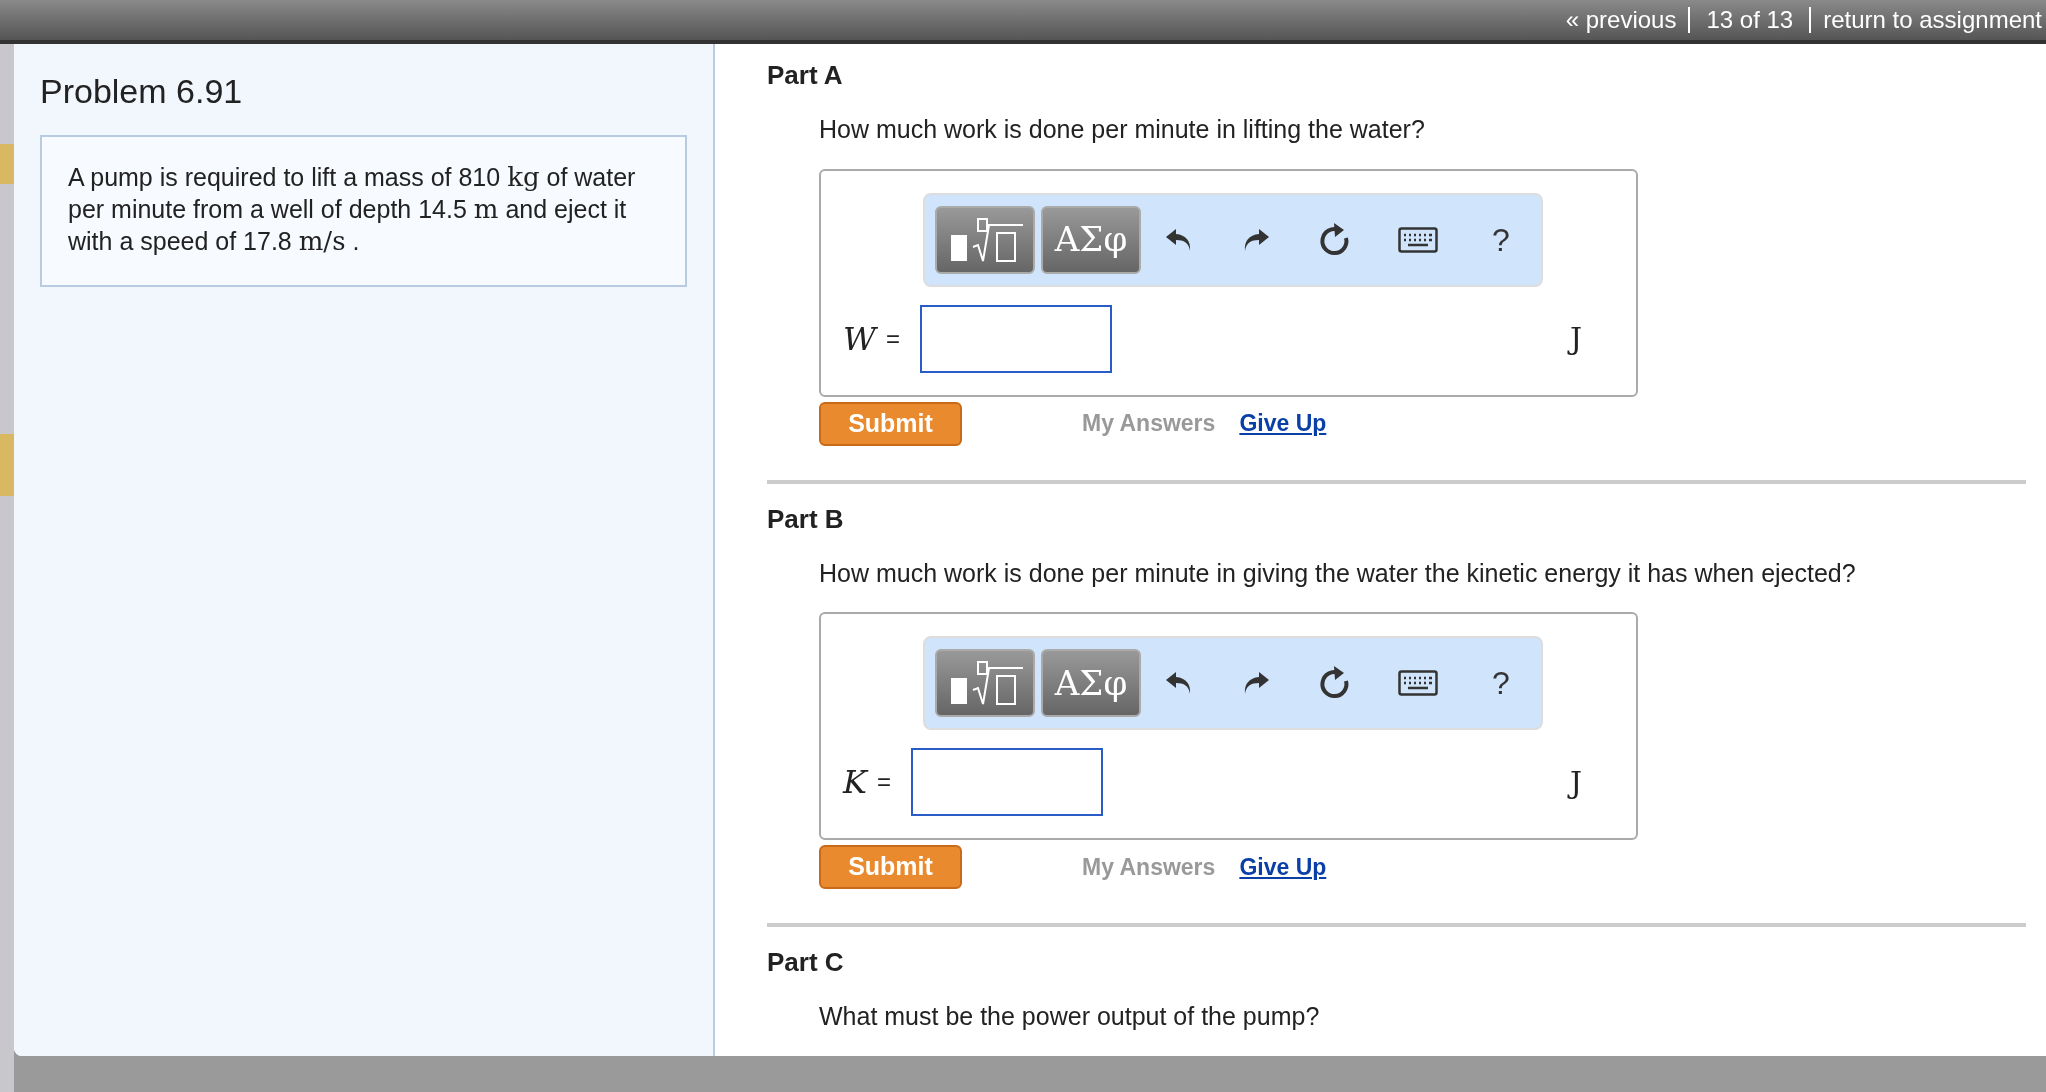  I want to click on question-text: How much work is done per minute in lifting the water?, so click(1122, 129).